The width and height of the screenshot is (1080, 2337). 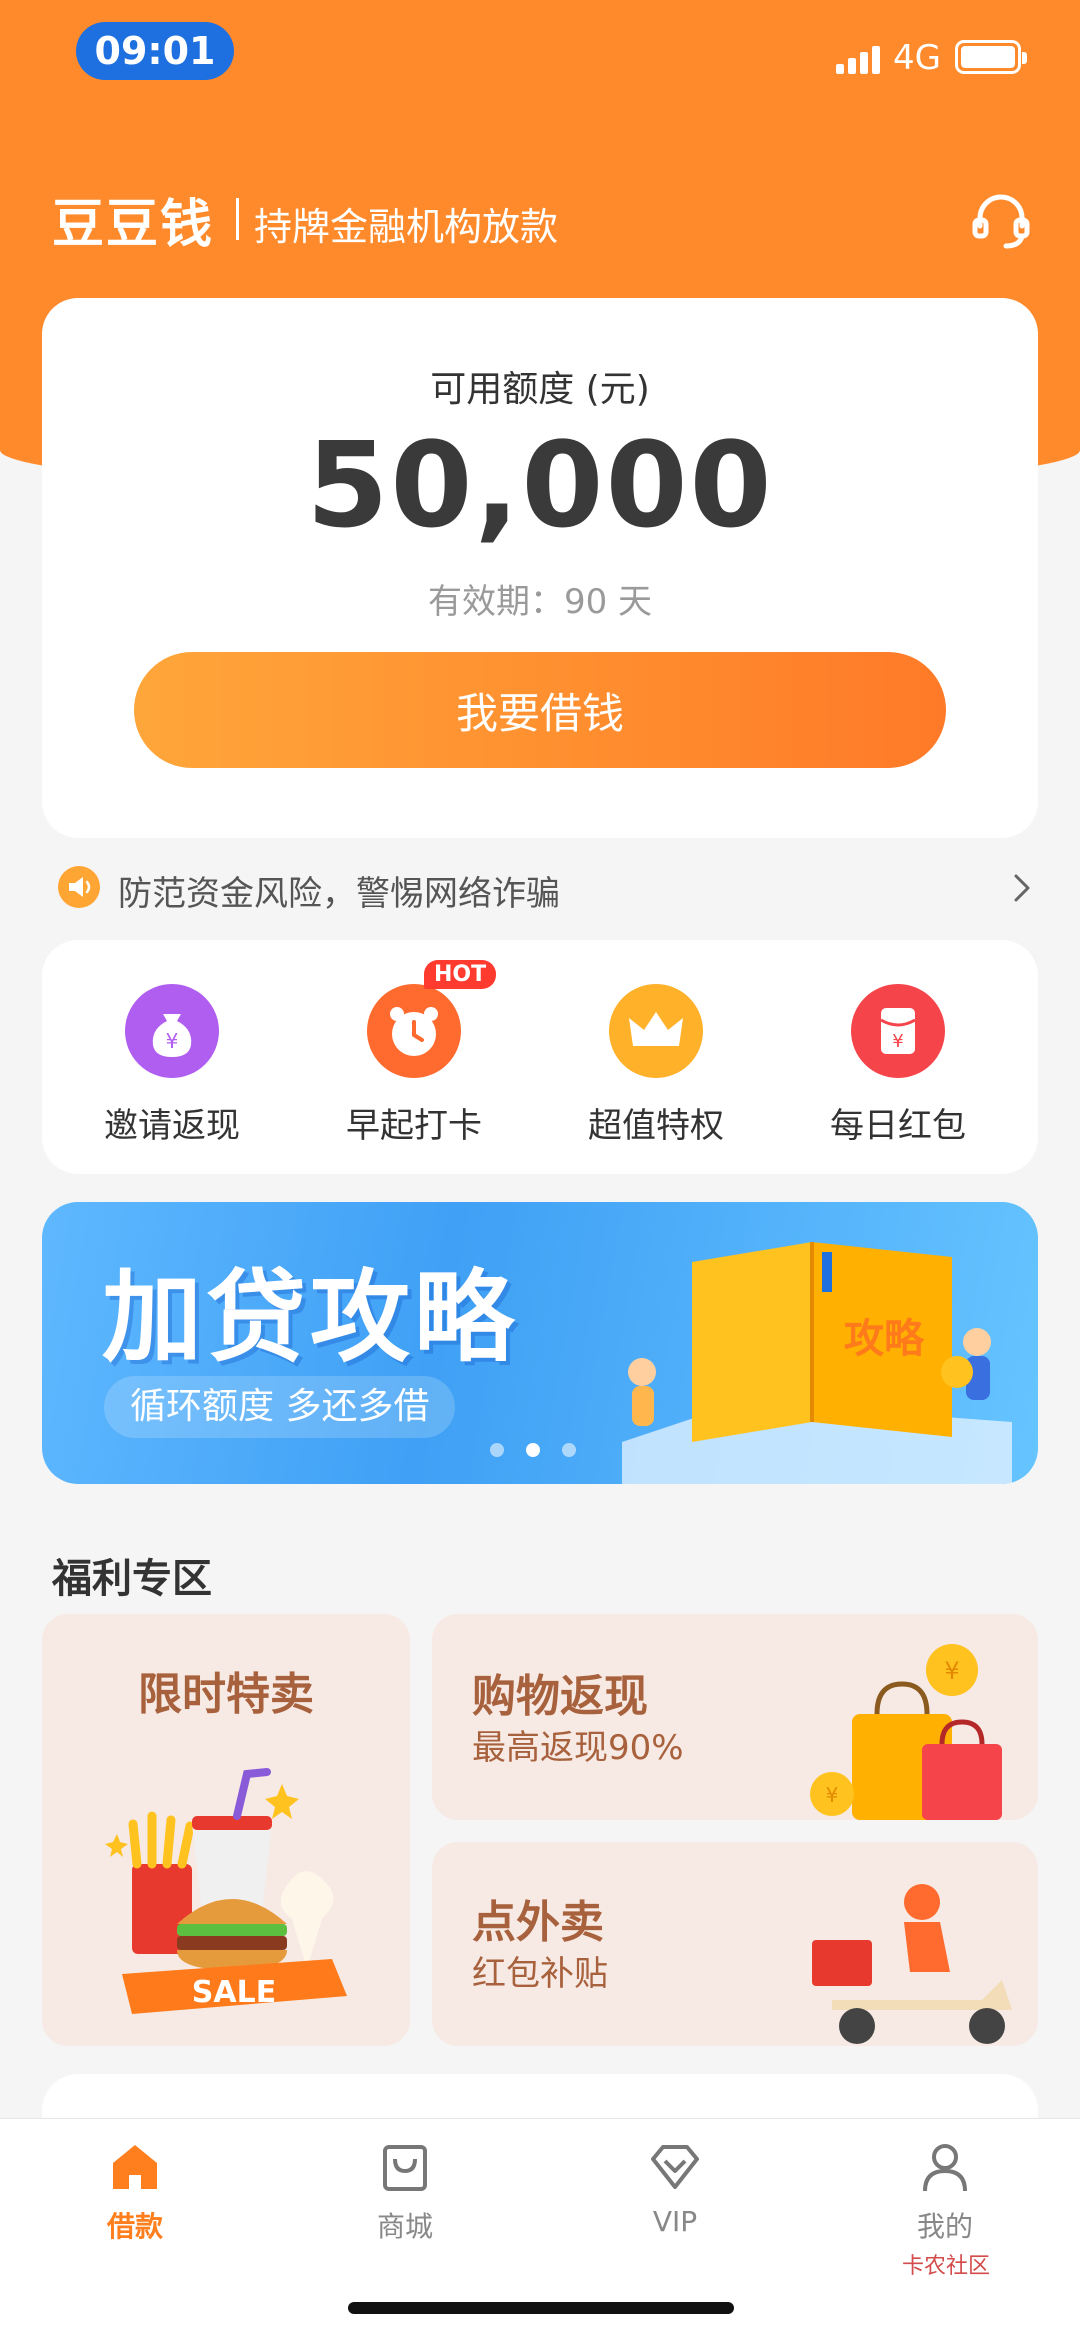 What do you see at coordinates (540, 485) in the screenshot?
I see `credit-limit-amount: 50,000` at bounding box center [540, 485].